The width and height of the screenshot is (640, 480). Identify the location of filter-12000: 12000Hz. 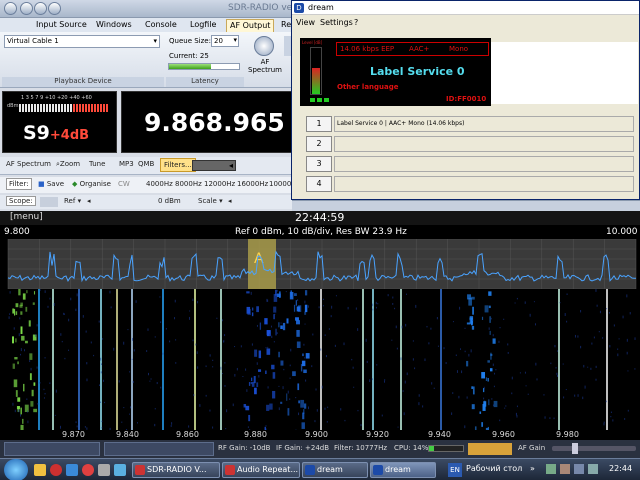
(219, 184).